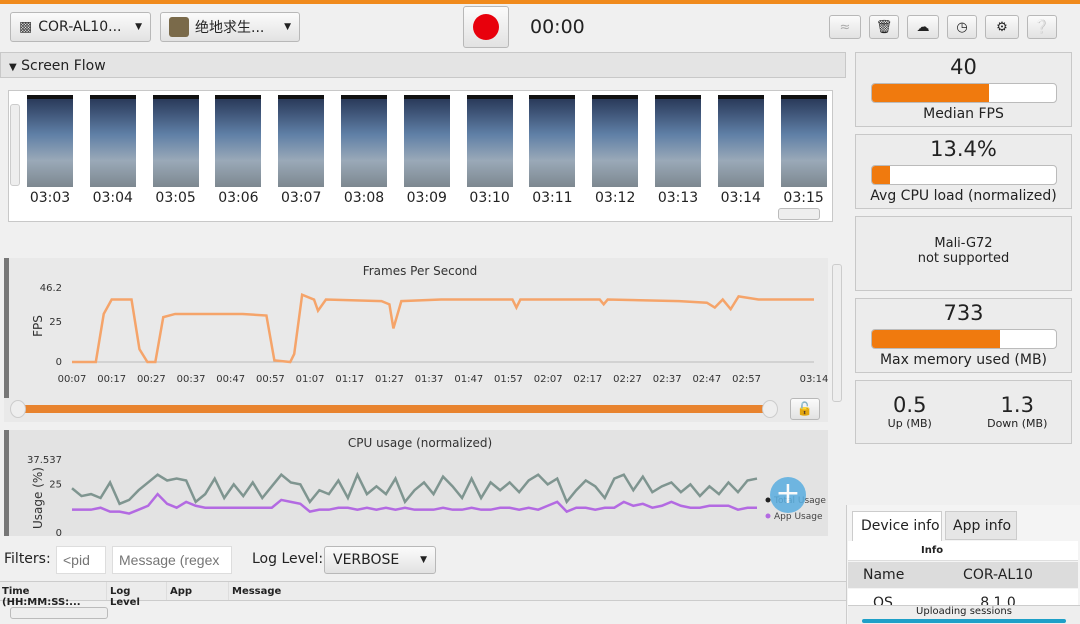 This screenshot has width=1080, height=624. Describe the element at coordinates (963, 339) in the screenshot. I see `max-memory-bar` at that location.